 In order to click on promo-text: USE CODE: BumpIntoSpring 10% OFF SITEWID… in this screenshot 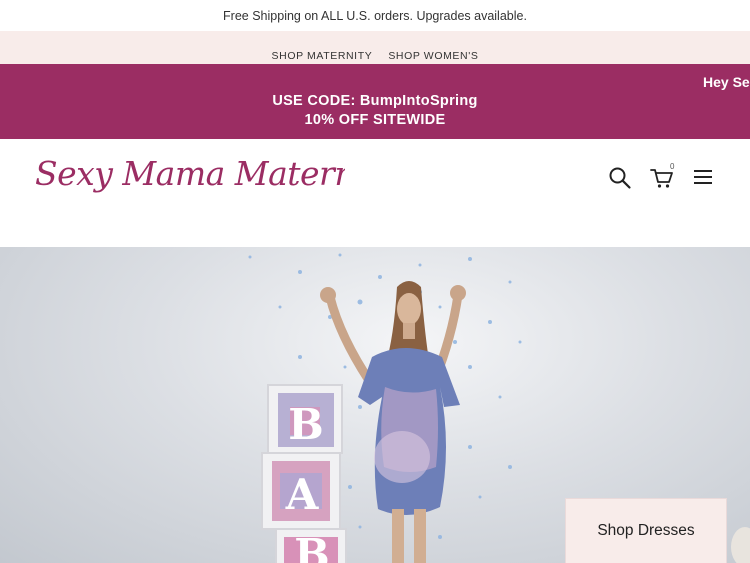, I will do `click(375, 111)`.